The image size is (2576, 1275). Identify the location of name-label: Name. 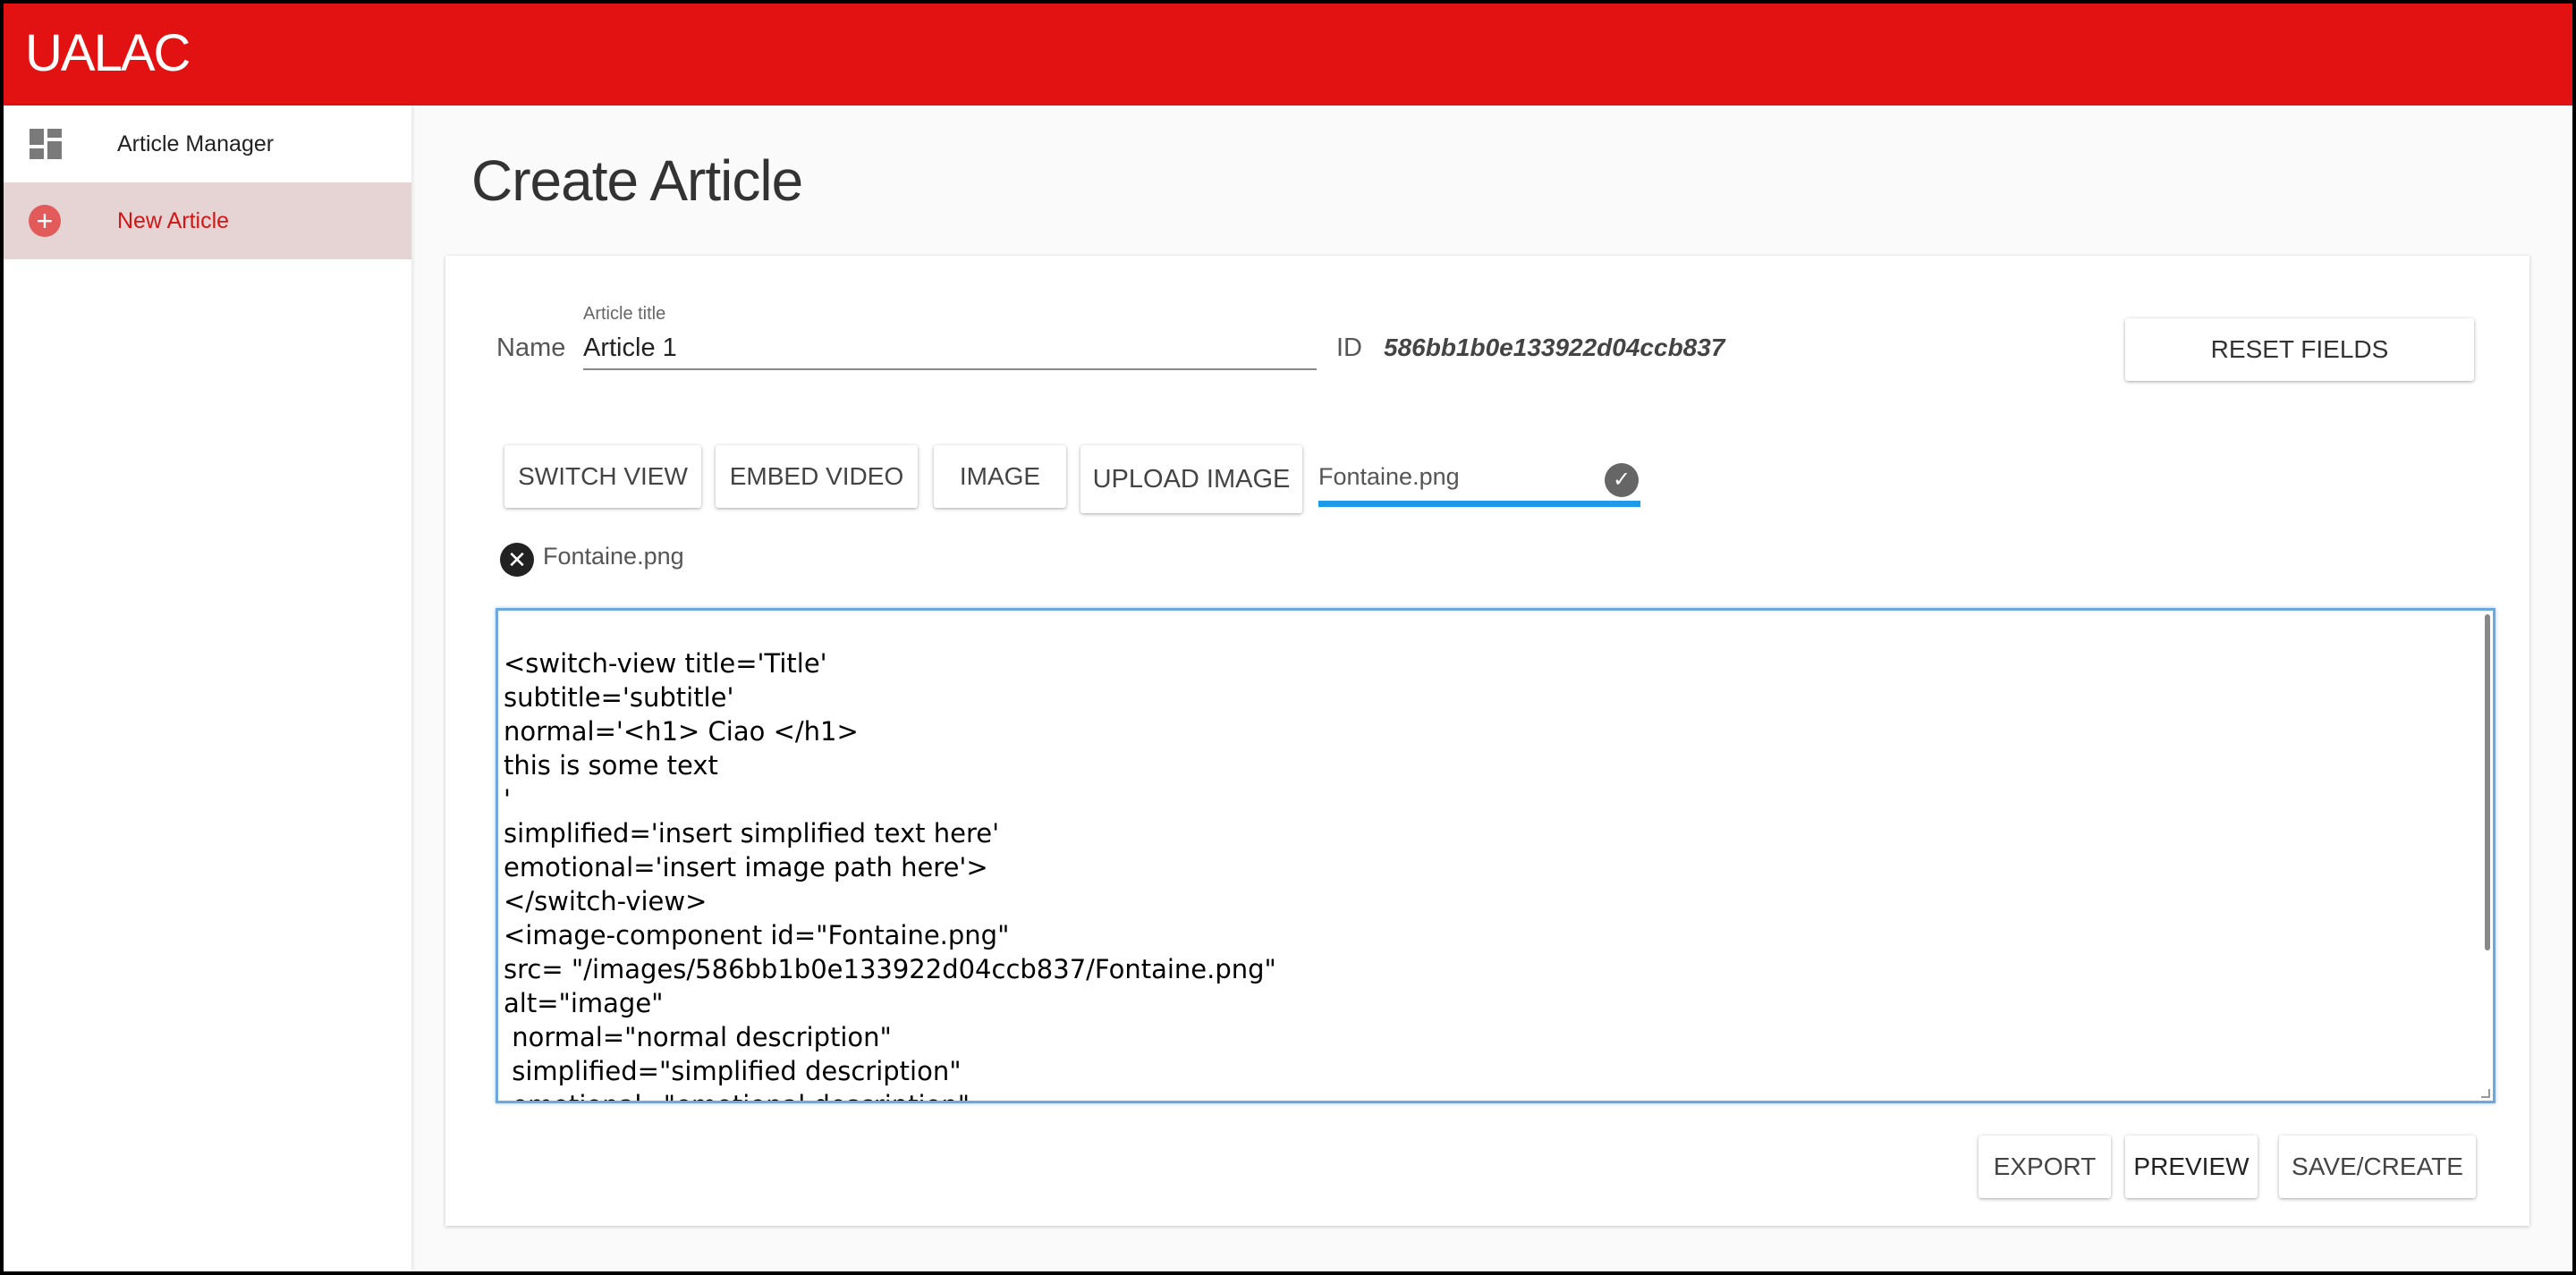
(531, 348).